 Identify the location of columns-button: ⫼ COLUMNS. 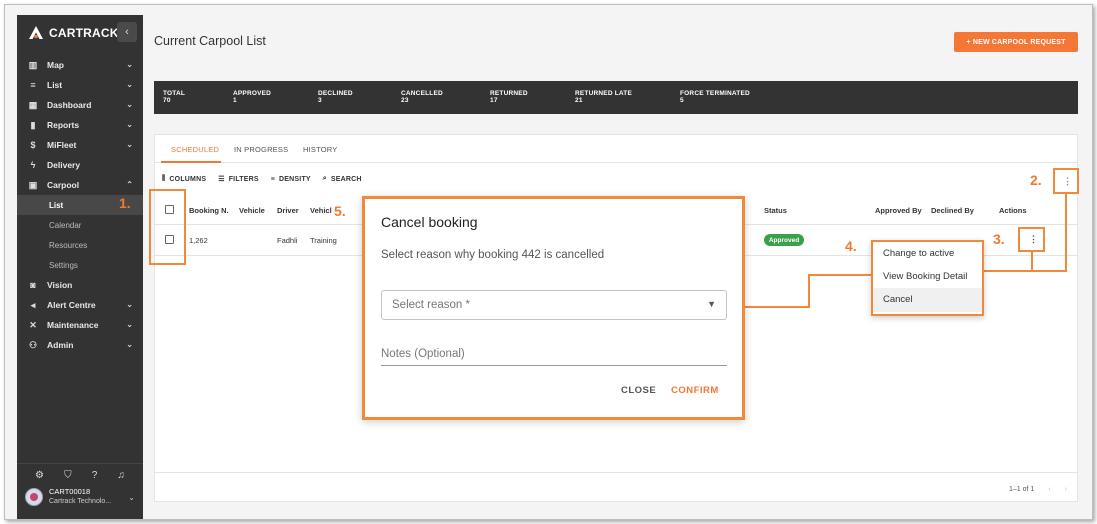
(184, 179).